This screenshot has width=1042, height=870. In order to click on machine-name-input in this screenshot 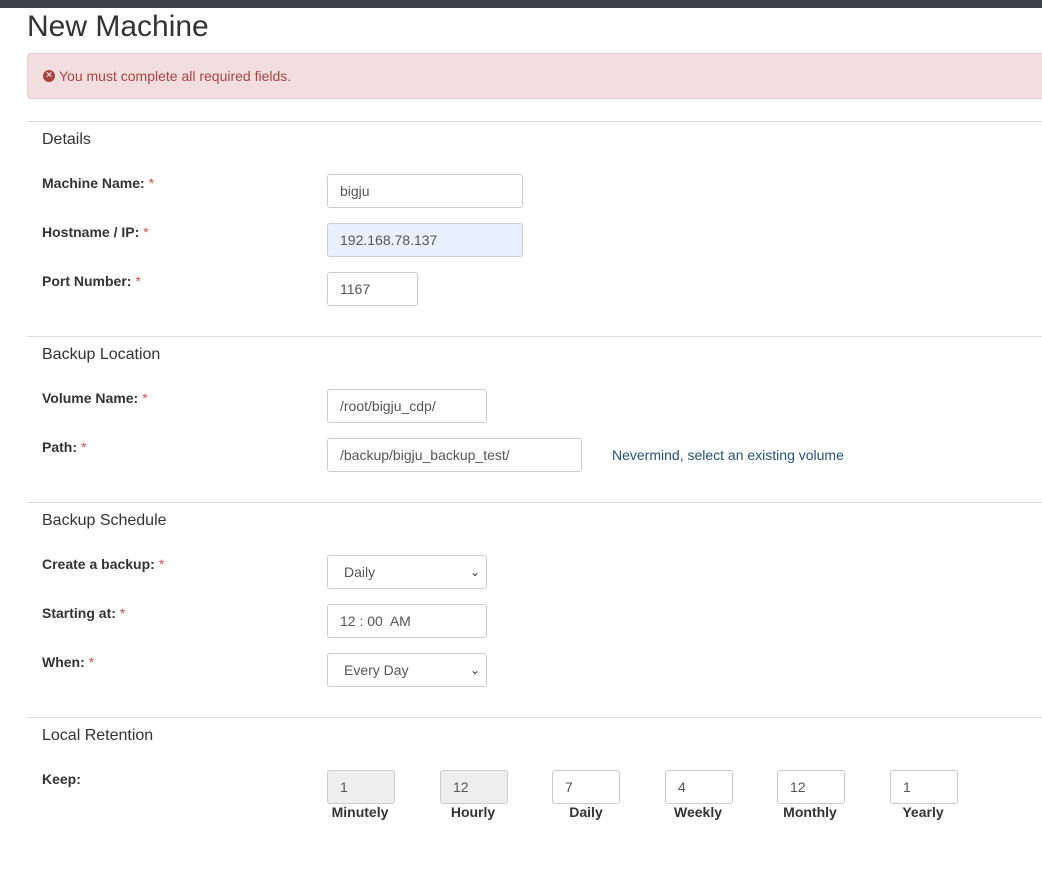, I will do `click(425, 191)`.